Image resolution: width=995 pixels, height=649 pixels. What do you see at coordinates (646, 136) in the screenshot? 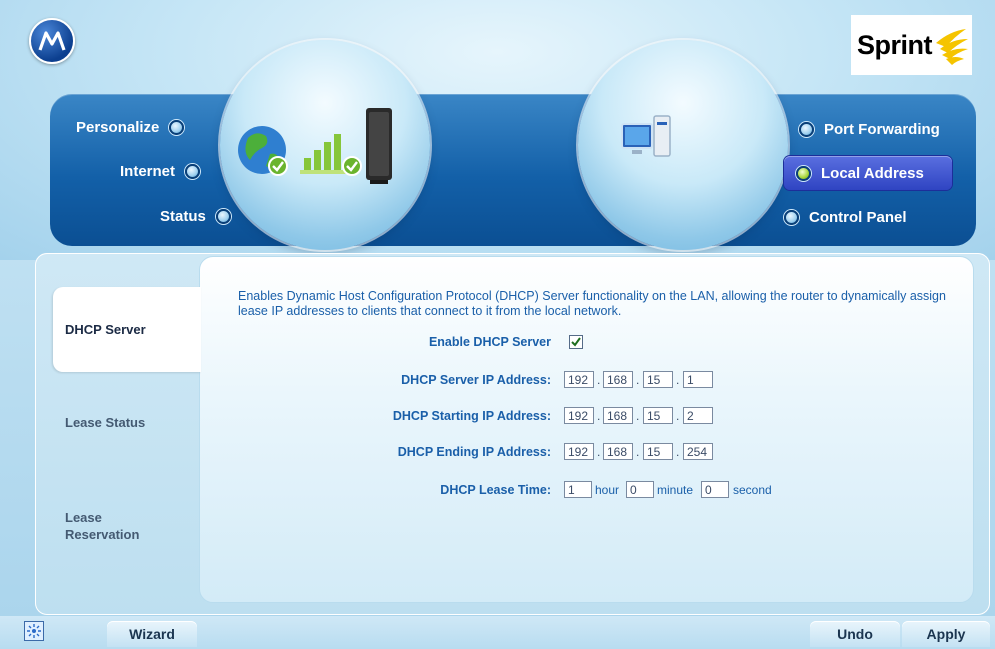
I see `computer-icon` at bounding box center [646, 136].